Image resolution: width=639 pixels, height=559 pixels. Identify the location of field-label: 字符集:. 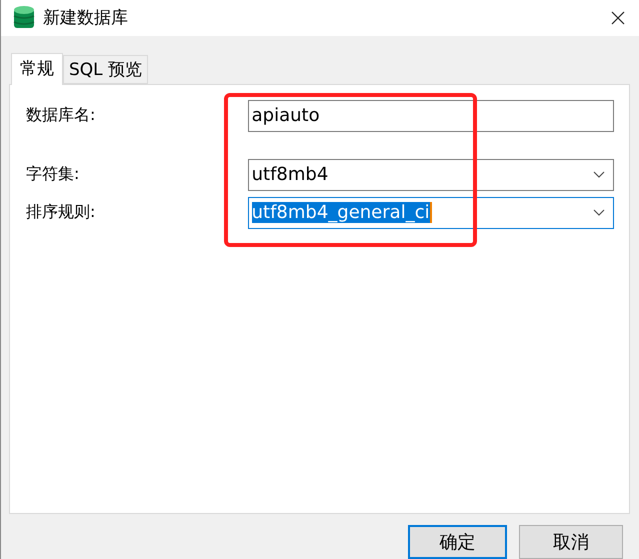
(53, 175).